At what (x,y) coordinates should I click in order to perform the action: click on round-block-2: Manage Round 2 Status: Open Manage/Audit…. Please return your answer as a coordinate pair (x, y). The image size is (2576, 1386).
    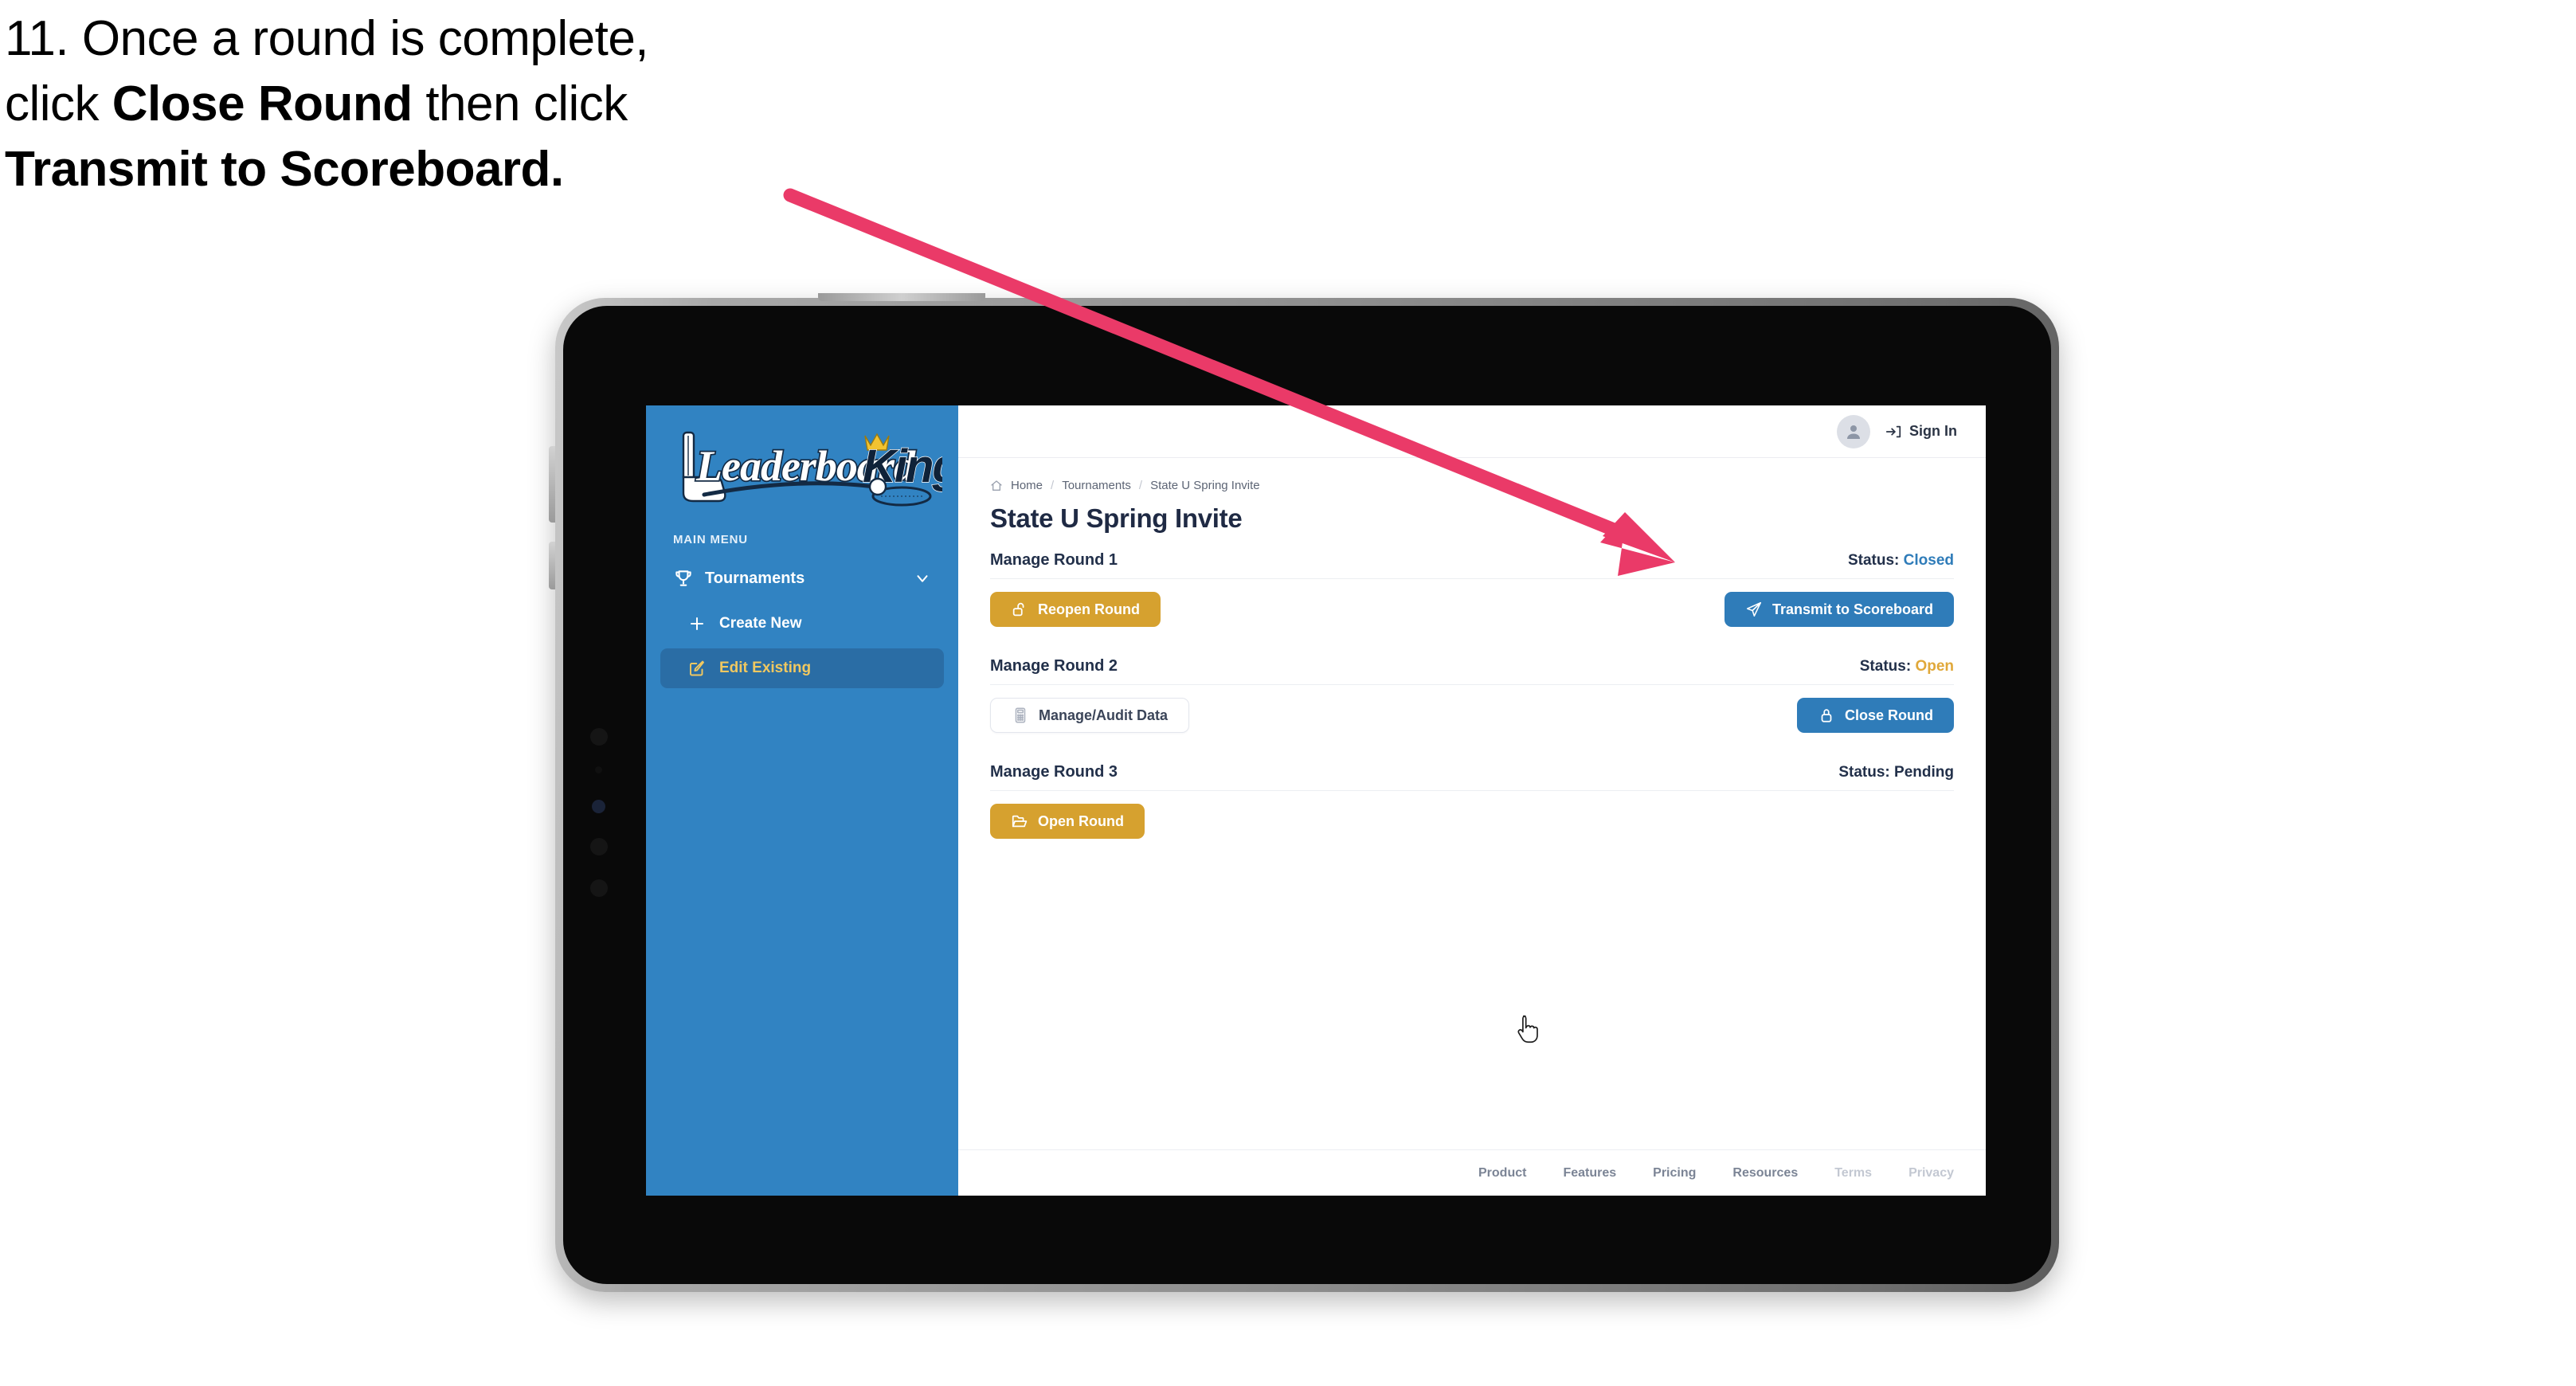
    Looking at the image, I should click on (1472, 695).